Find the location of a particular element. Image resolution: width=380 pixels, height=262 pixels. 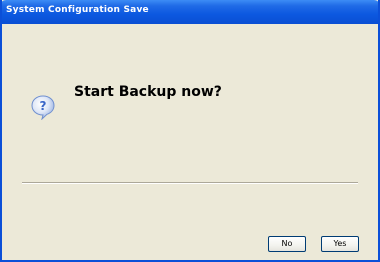

question-icon: ? is located at coordinates (43, 107).